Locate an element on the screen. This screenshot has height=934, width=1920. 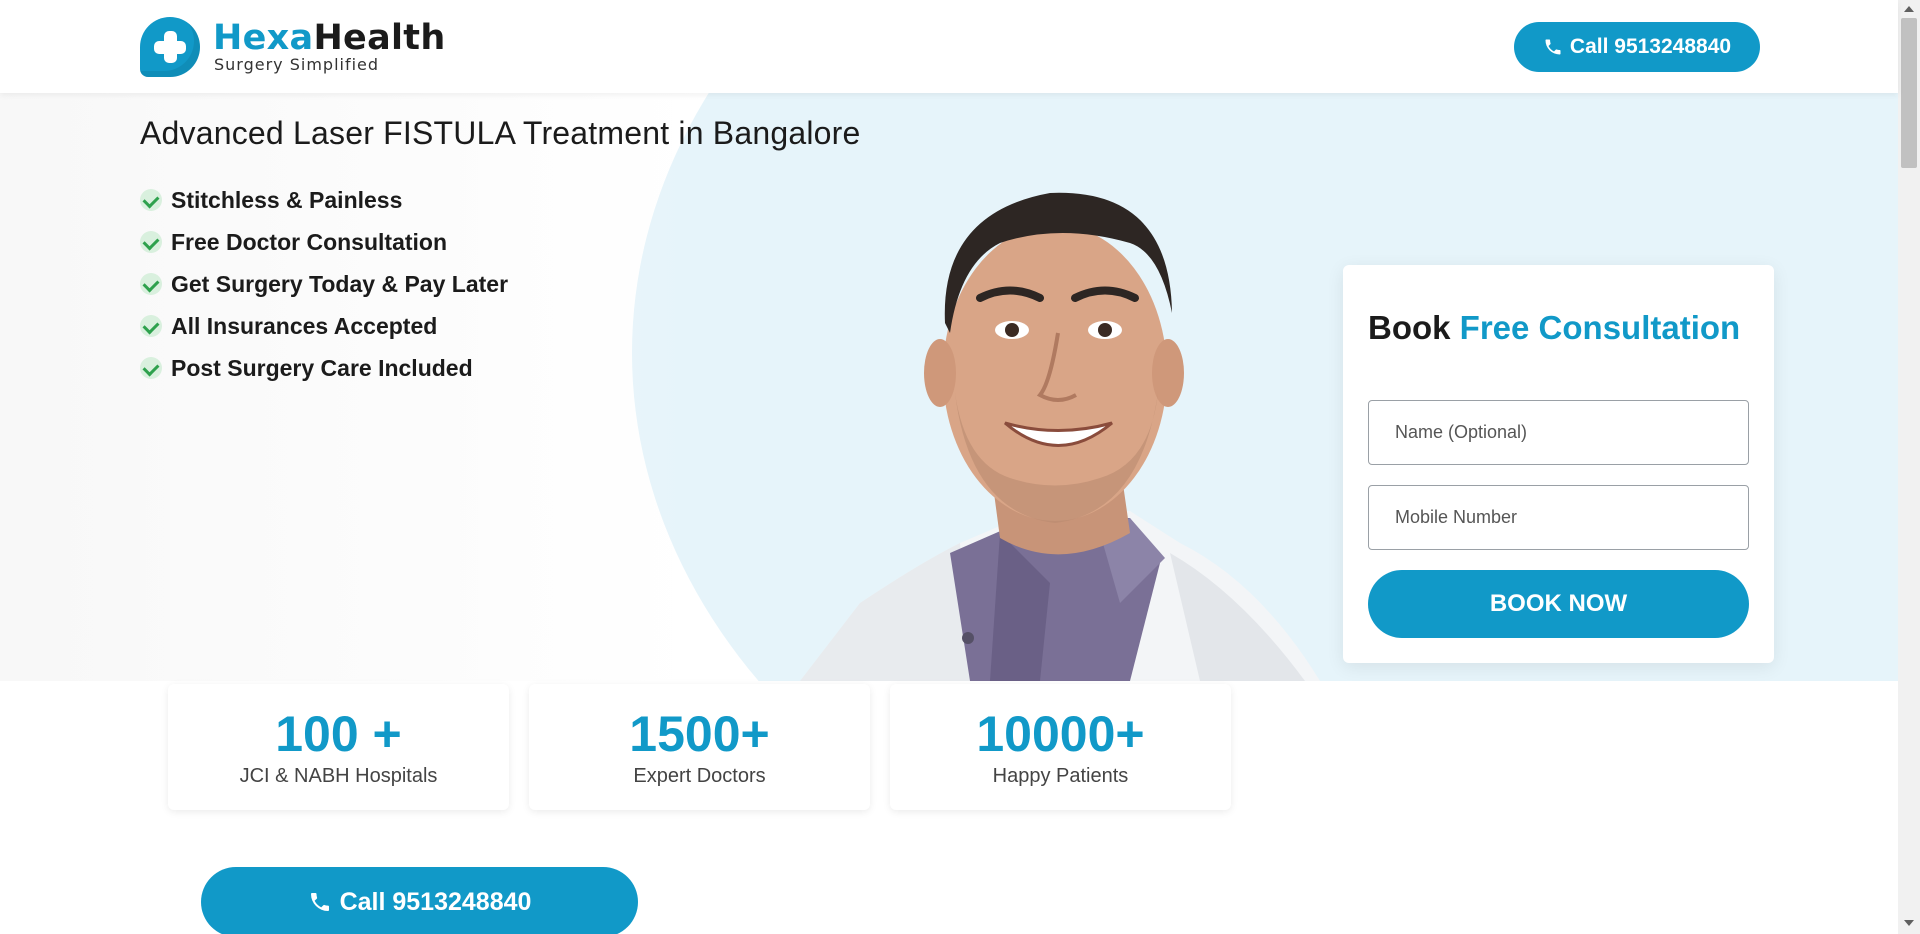
feature-item: All Insurances Accepted is located at coordinates (324, 326).